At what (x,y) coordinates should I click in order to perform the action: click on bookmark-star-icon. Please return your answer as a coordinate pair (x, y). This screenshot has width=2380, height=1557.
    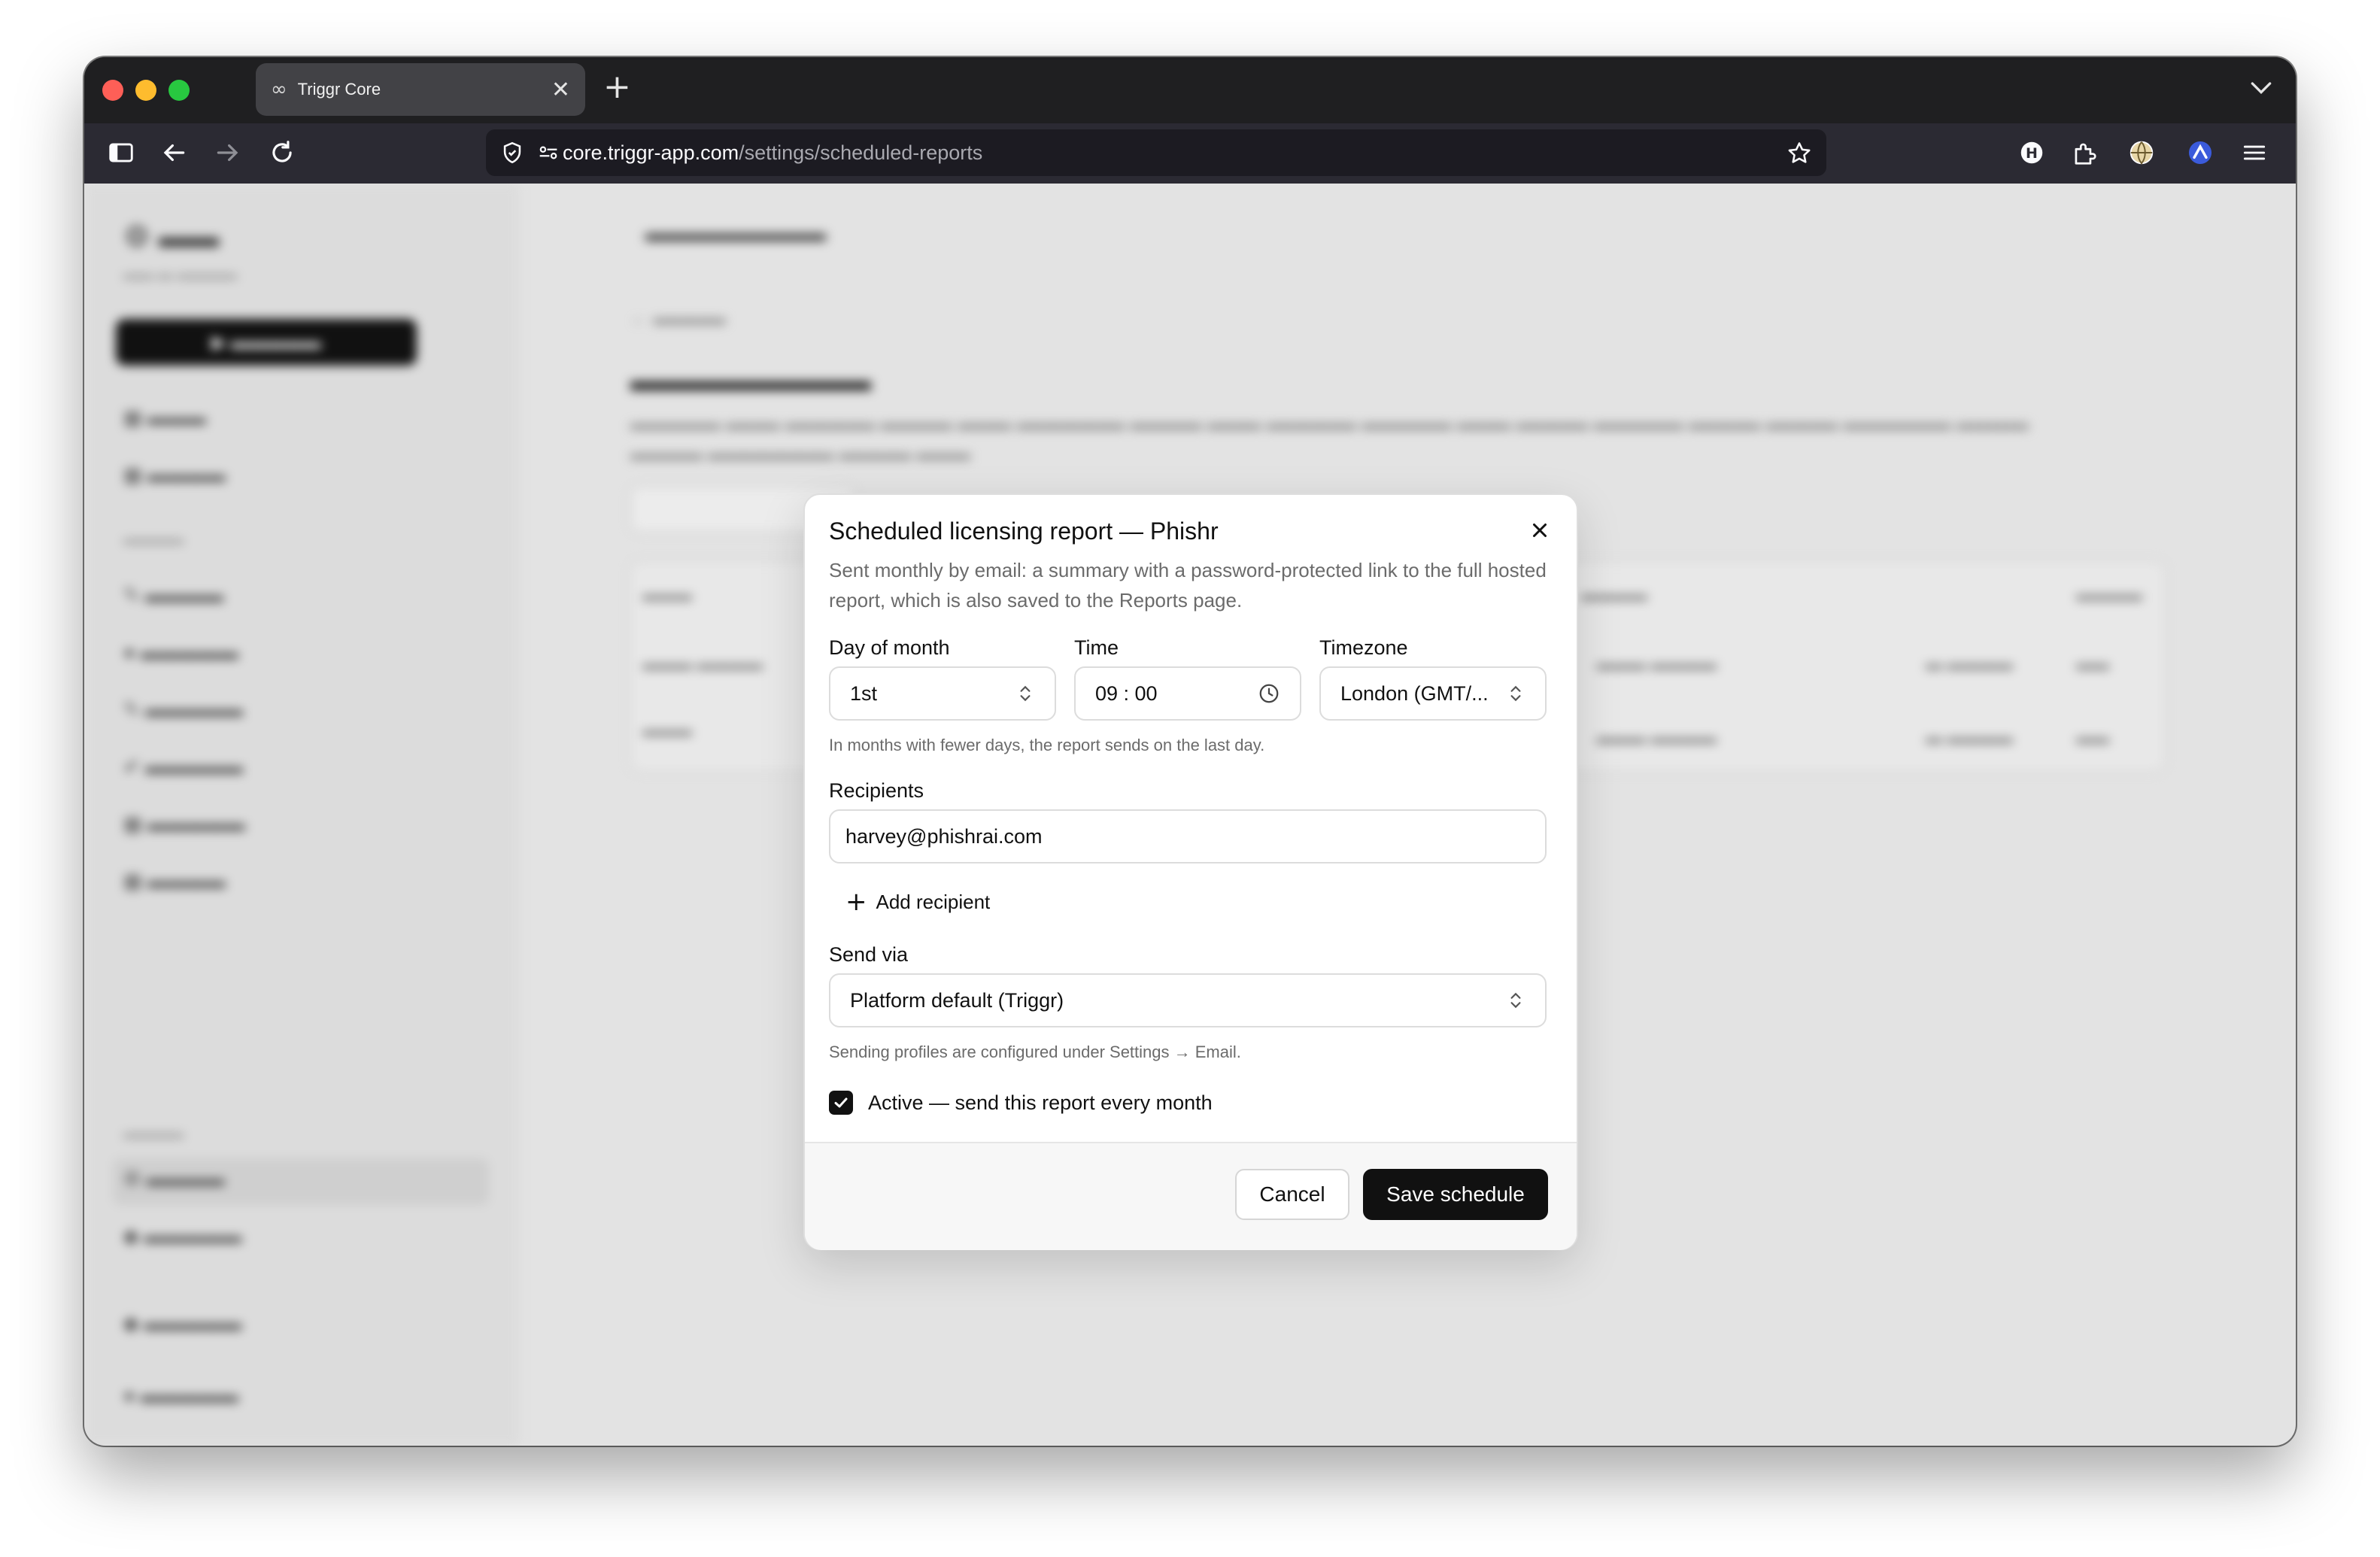
    Looking at the image, I should click on (1799, 153).